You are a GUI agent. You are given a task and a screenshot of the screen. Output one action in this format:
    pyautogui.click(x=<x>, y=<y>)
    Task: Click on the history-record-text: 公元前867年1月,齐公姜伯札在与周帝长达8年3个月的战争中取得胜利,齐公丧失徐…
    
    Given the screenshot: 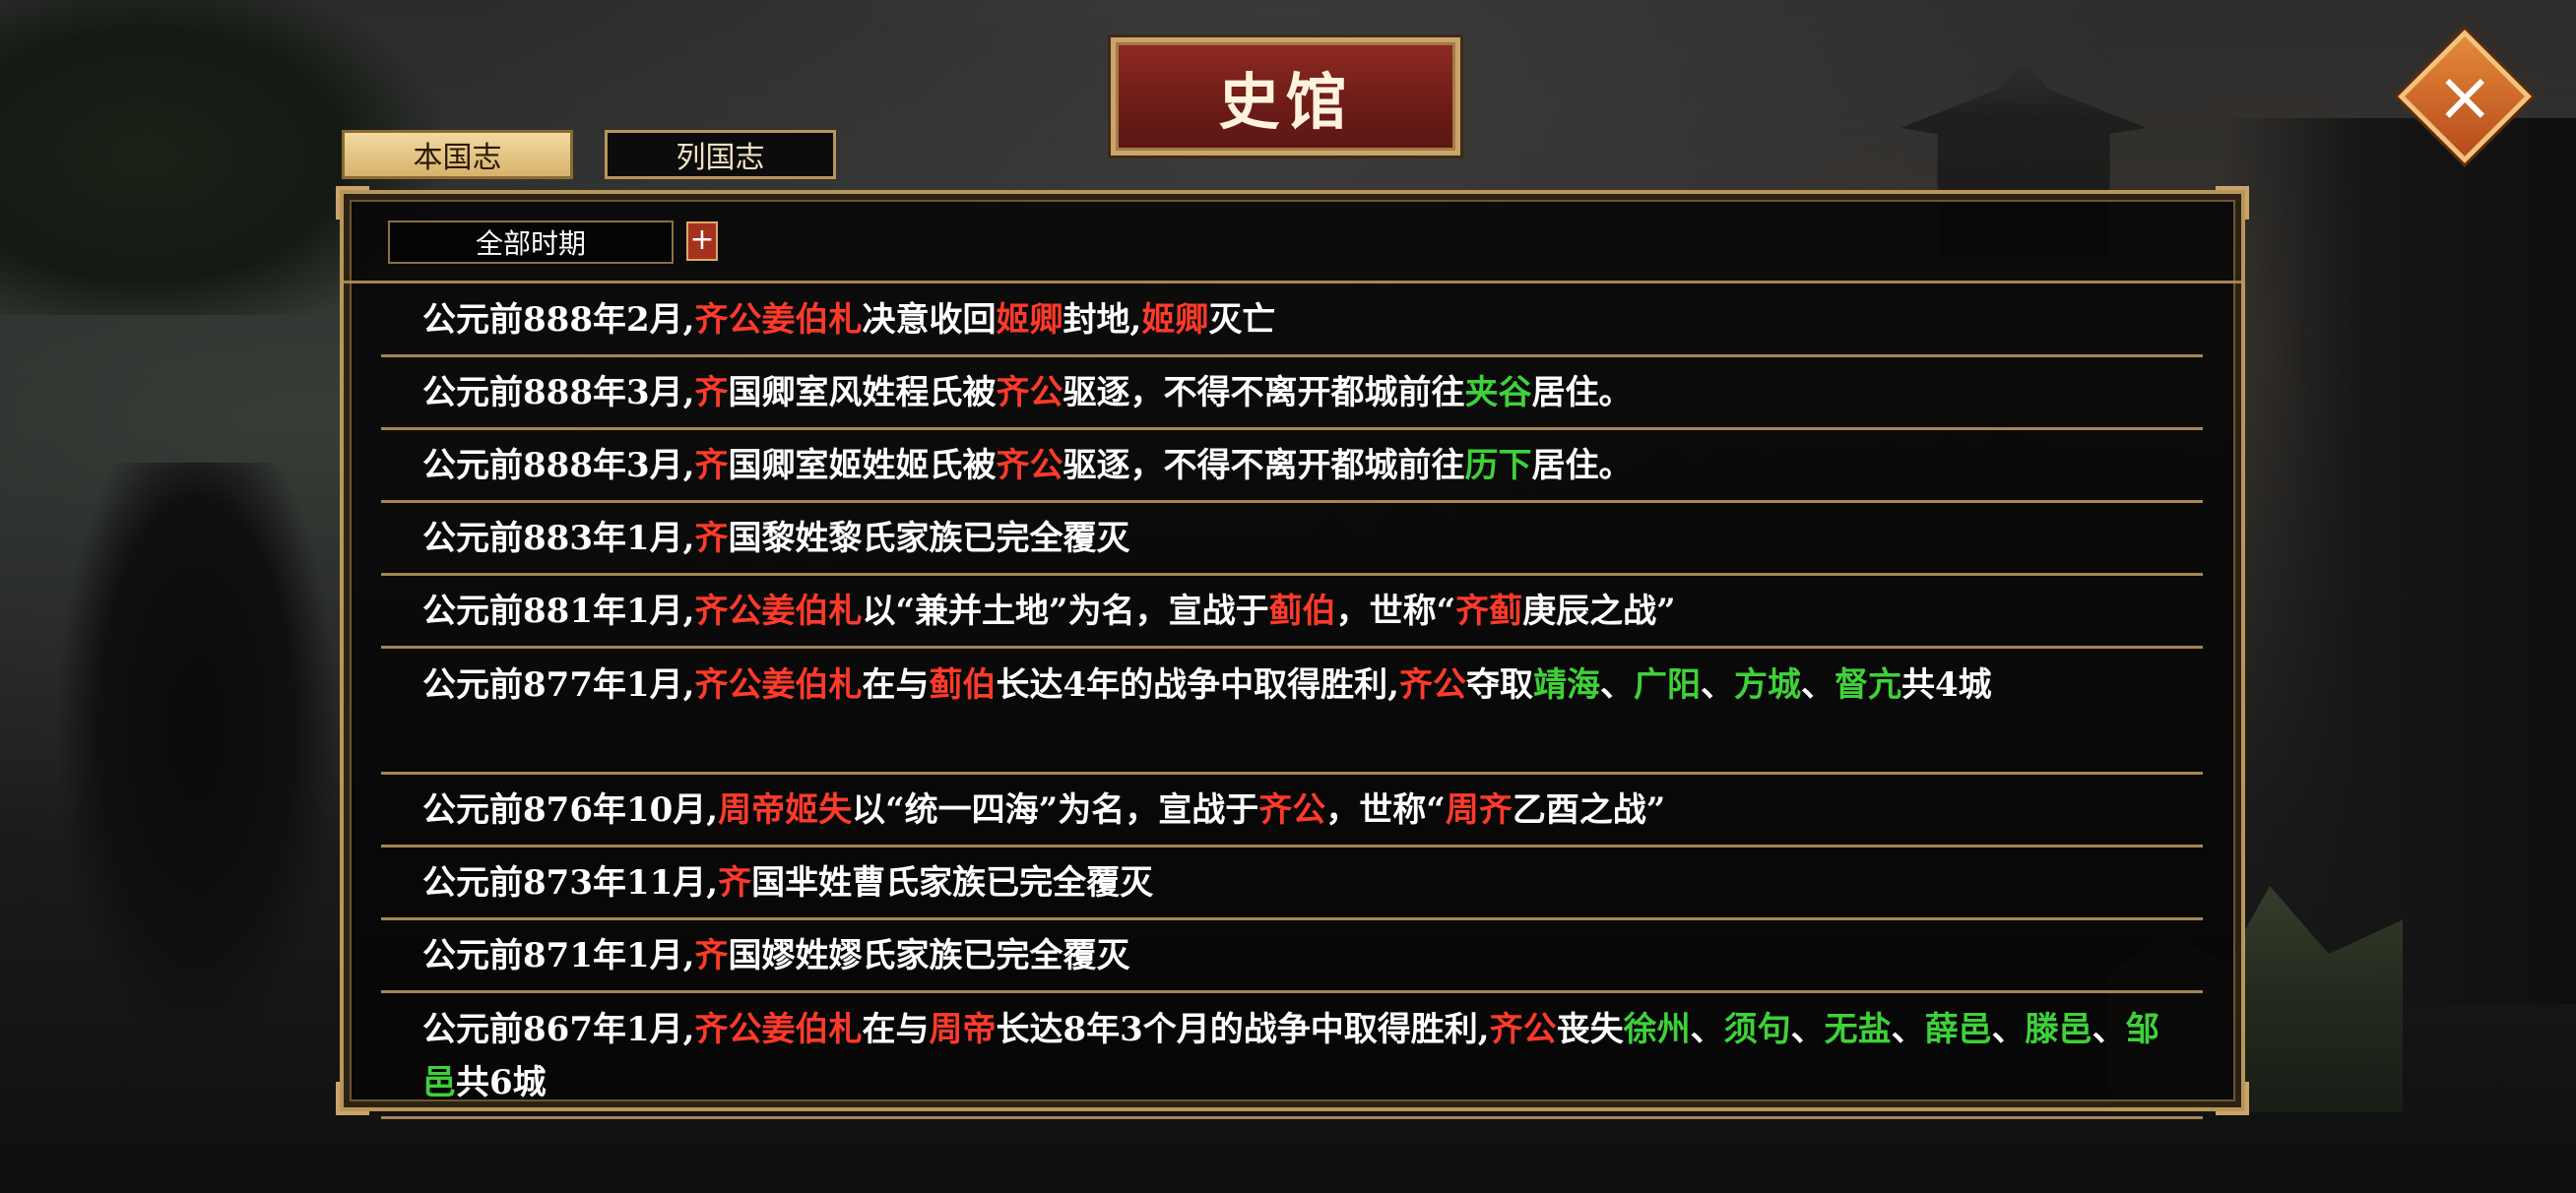 What is the action you would take?
    pyautogui.click(x=1290, y=1056)
    